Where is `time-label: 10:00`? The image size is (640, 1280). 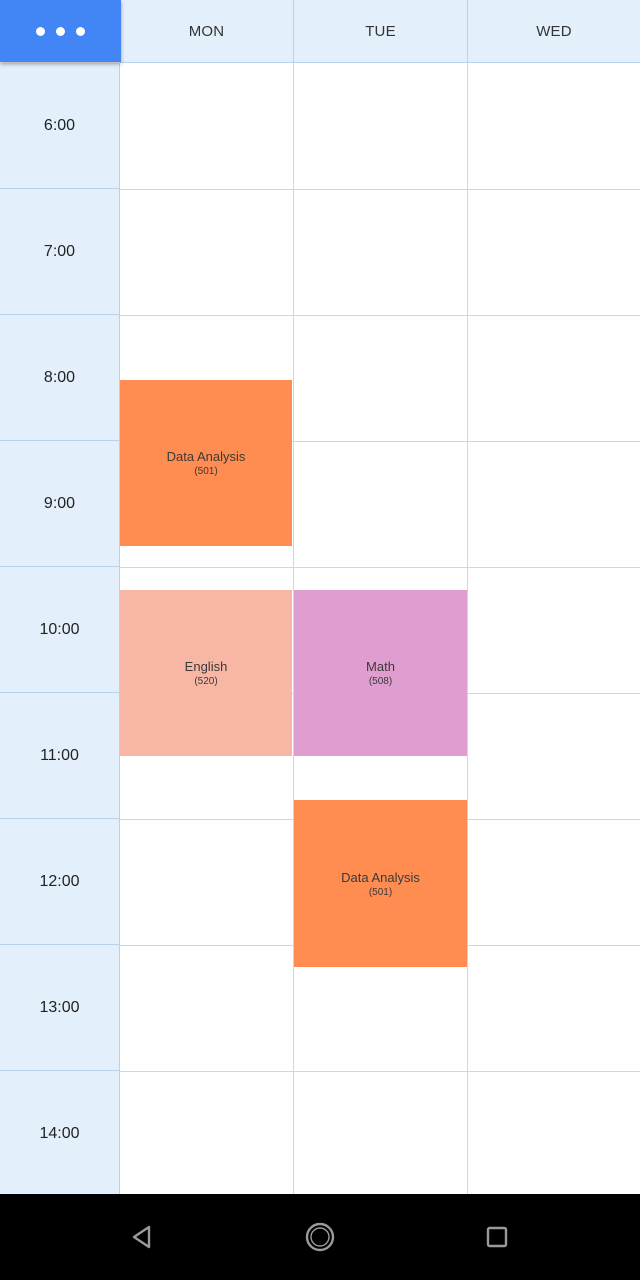 time-label: 10:00 is located at coordinates (59, 630).